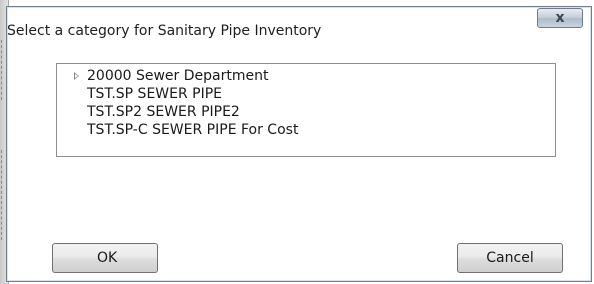 This screenshot has width=594, height=284. Describe the element at coordinates (192, 130) in the screenshot. I see `tree-item-sewer-pipe-for-cost: TST.SP-C SEWER PIPE For Cost` at that location.